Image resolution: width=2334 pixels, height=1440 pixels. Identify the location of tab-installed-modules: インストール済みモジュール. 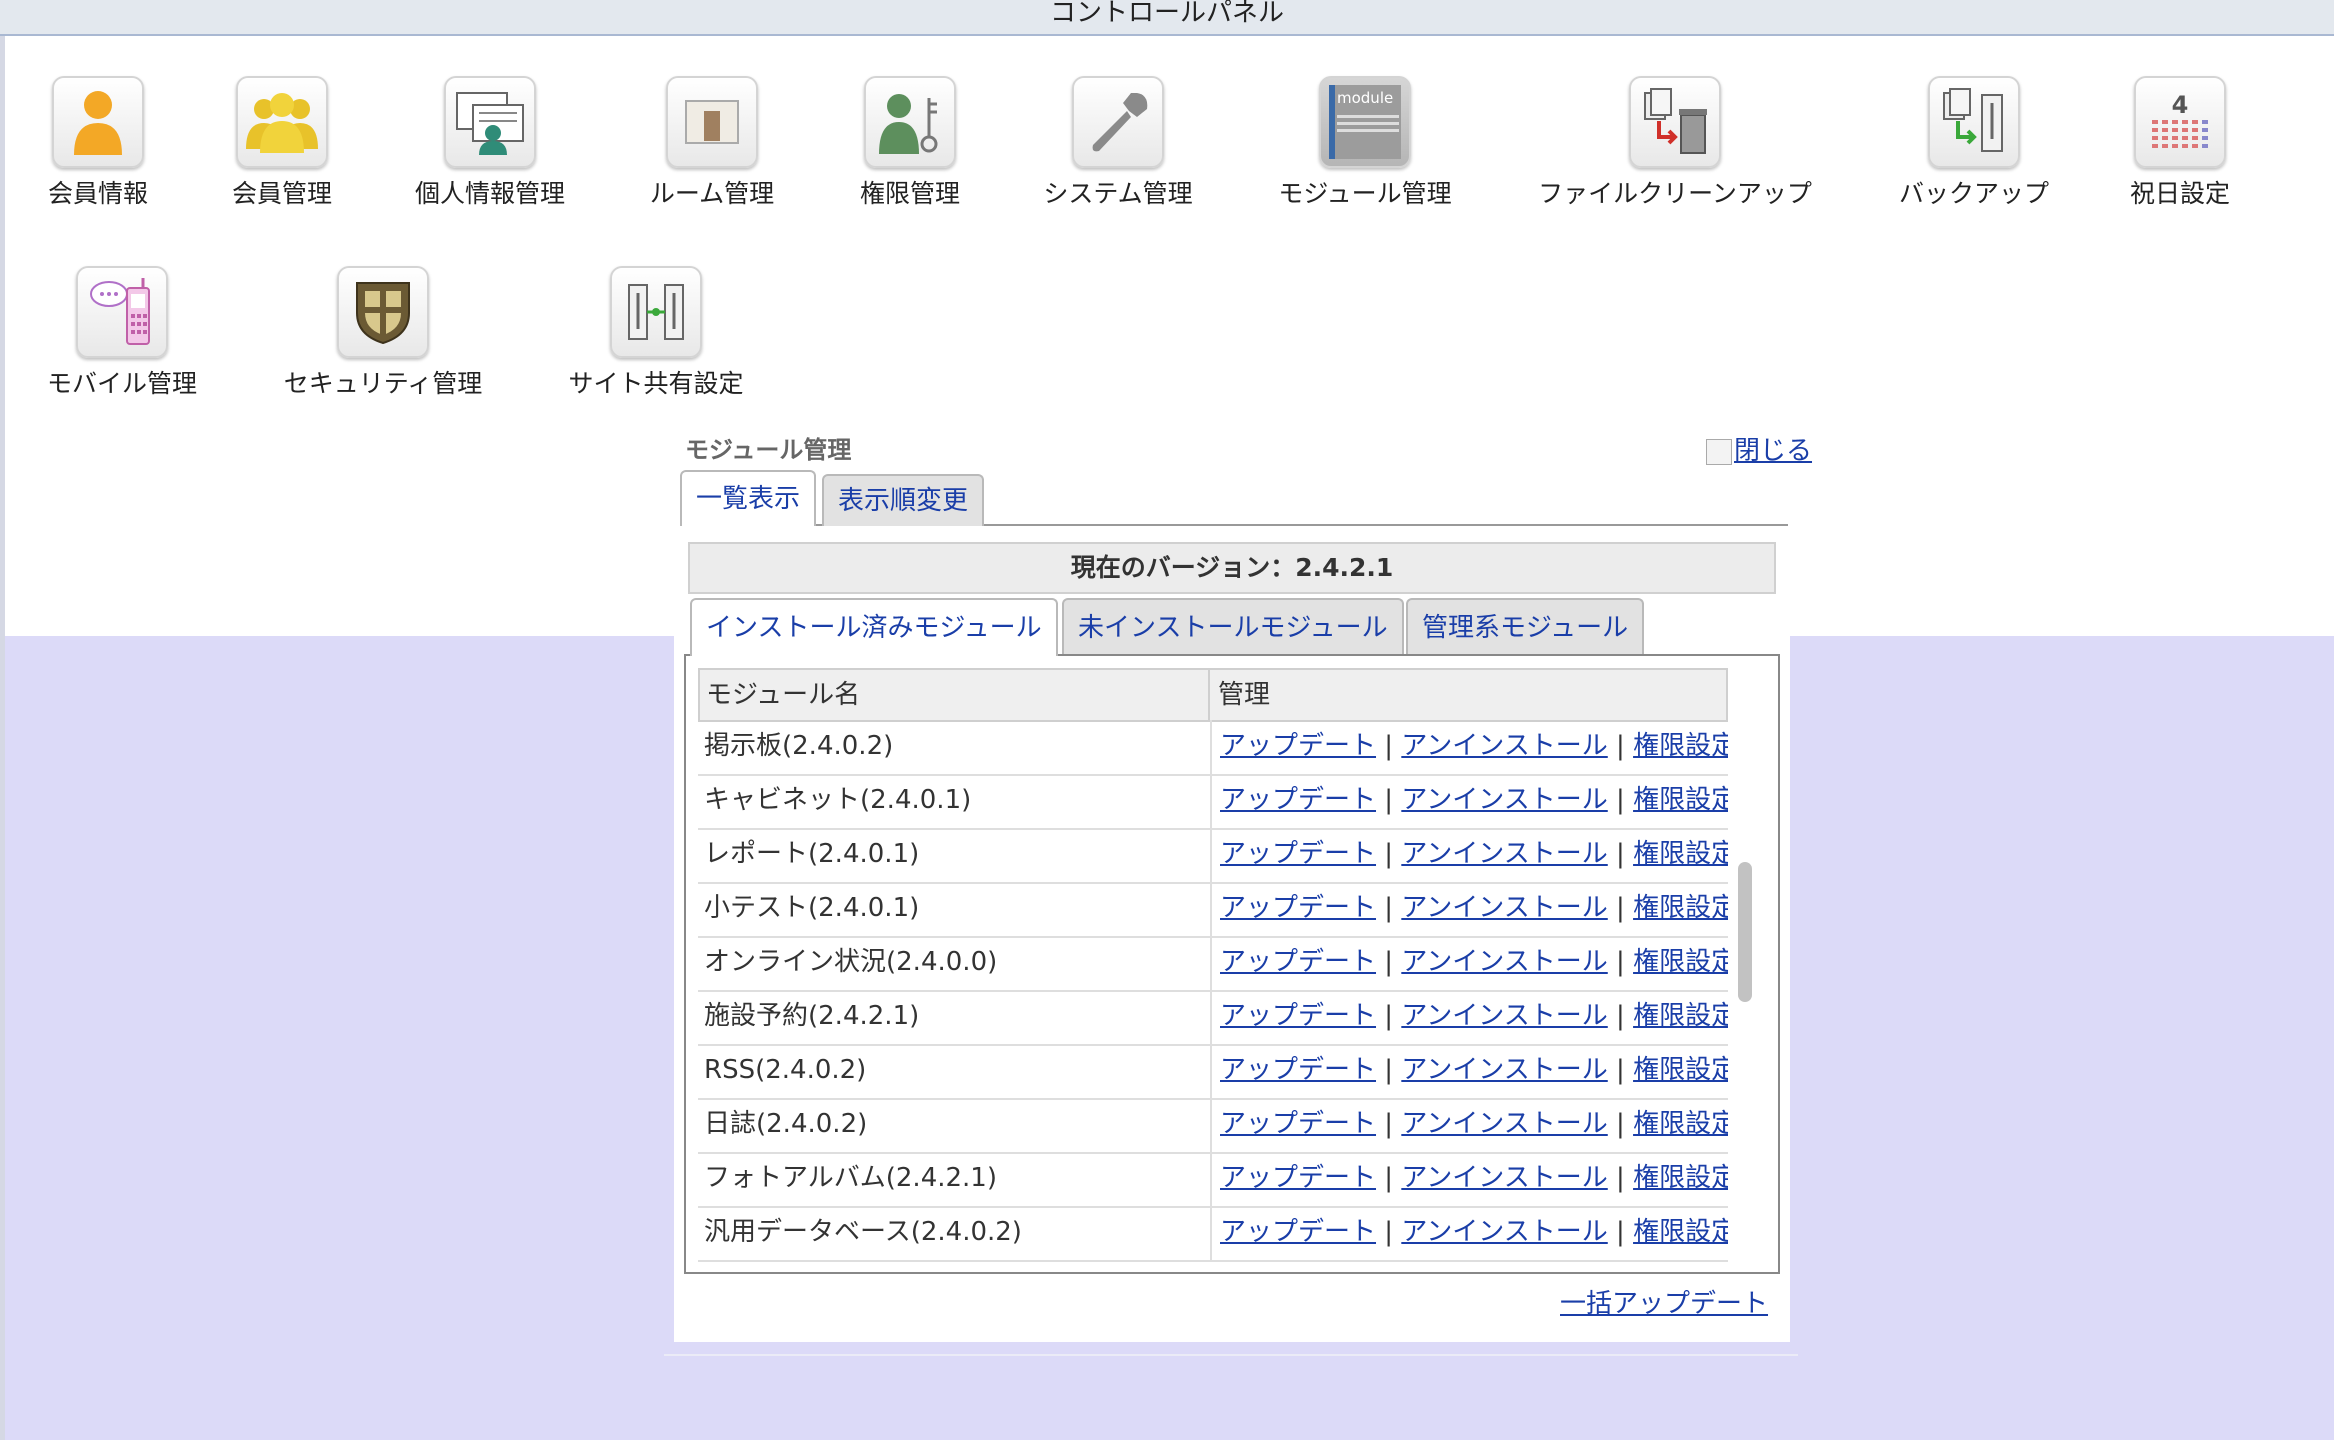
(874, 627).